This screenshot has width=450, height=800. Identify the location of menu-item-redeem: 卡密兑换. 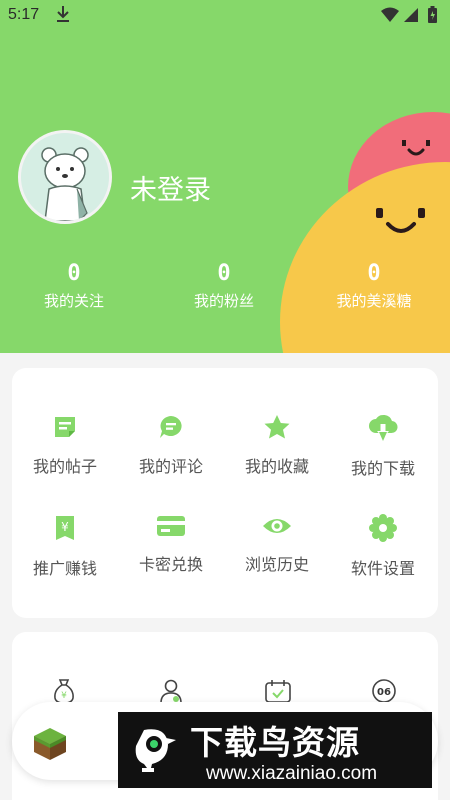
(171, 544).